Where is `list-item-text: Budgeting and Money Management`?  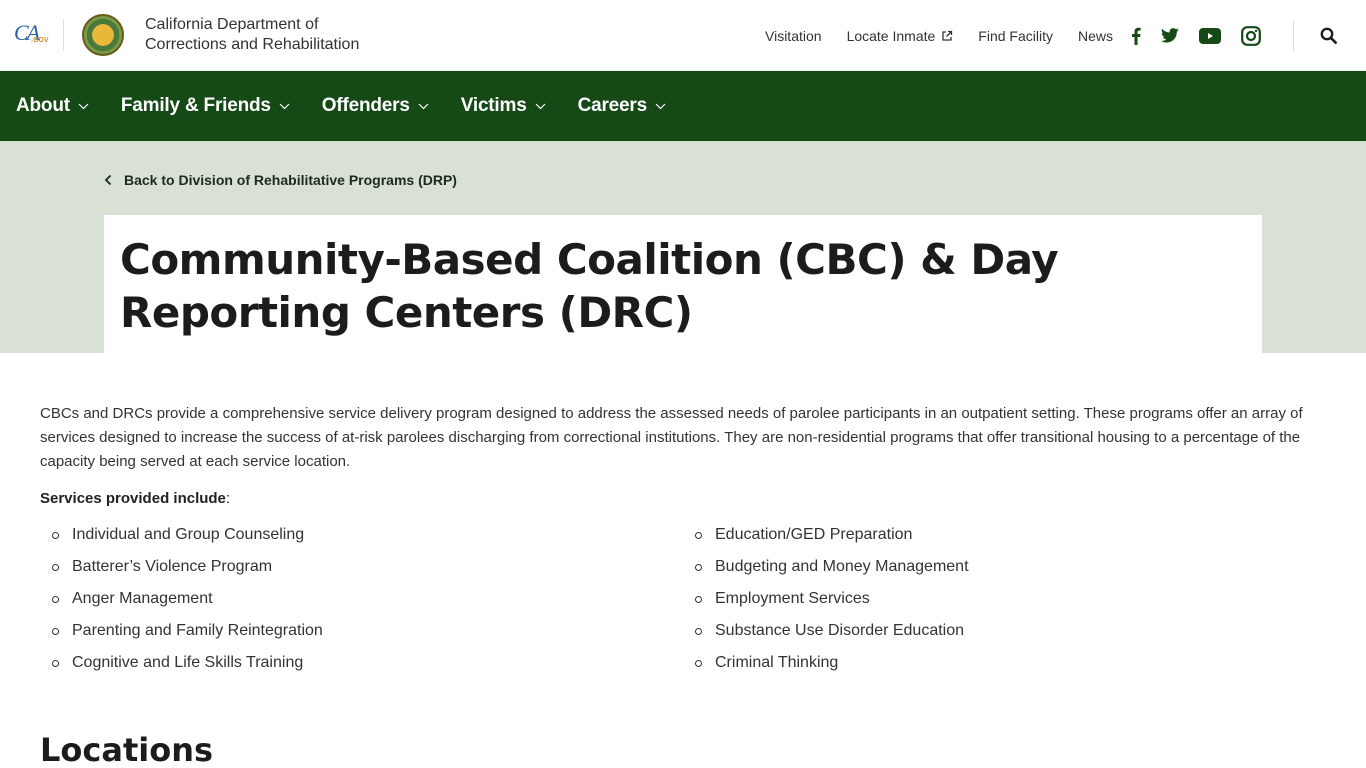 list-item-text: Budgeting and Money Management is located at coordinates (842, 566).